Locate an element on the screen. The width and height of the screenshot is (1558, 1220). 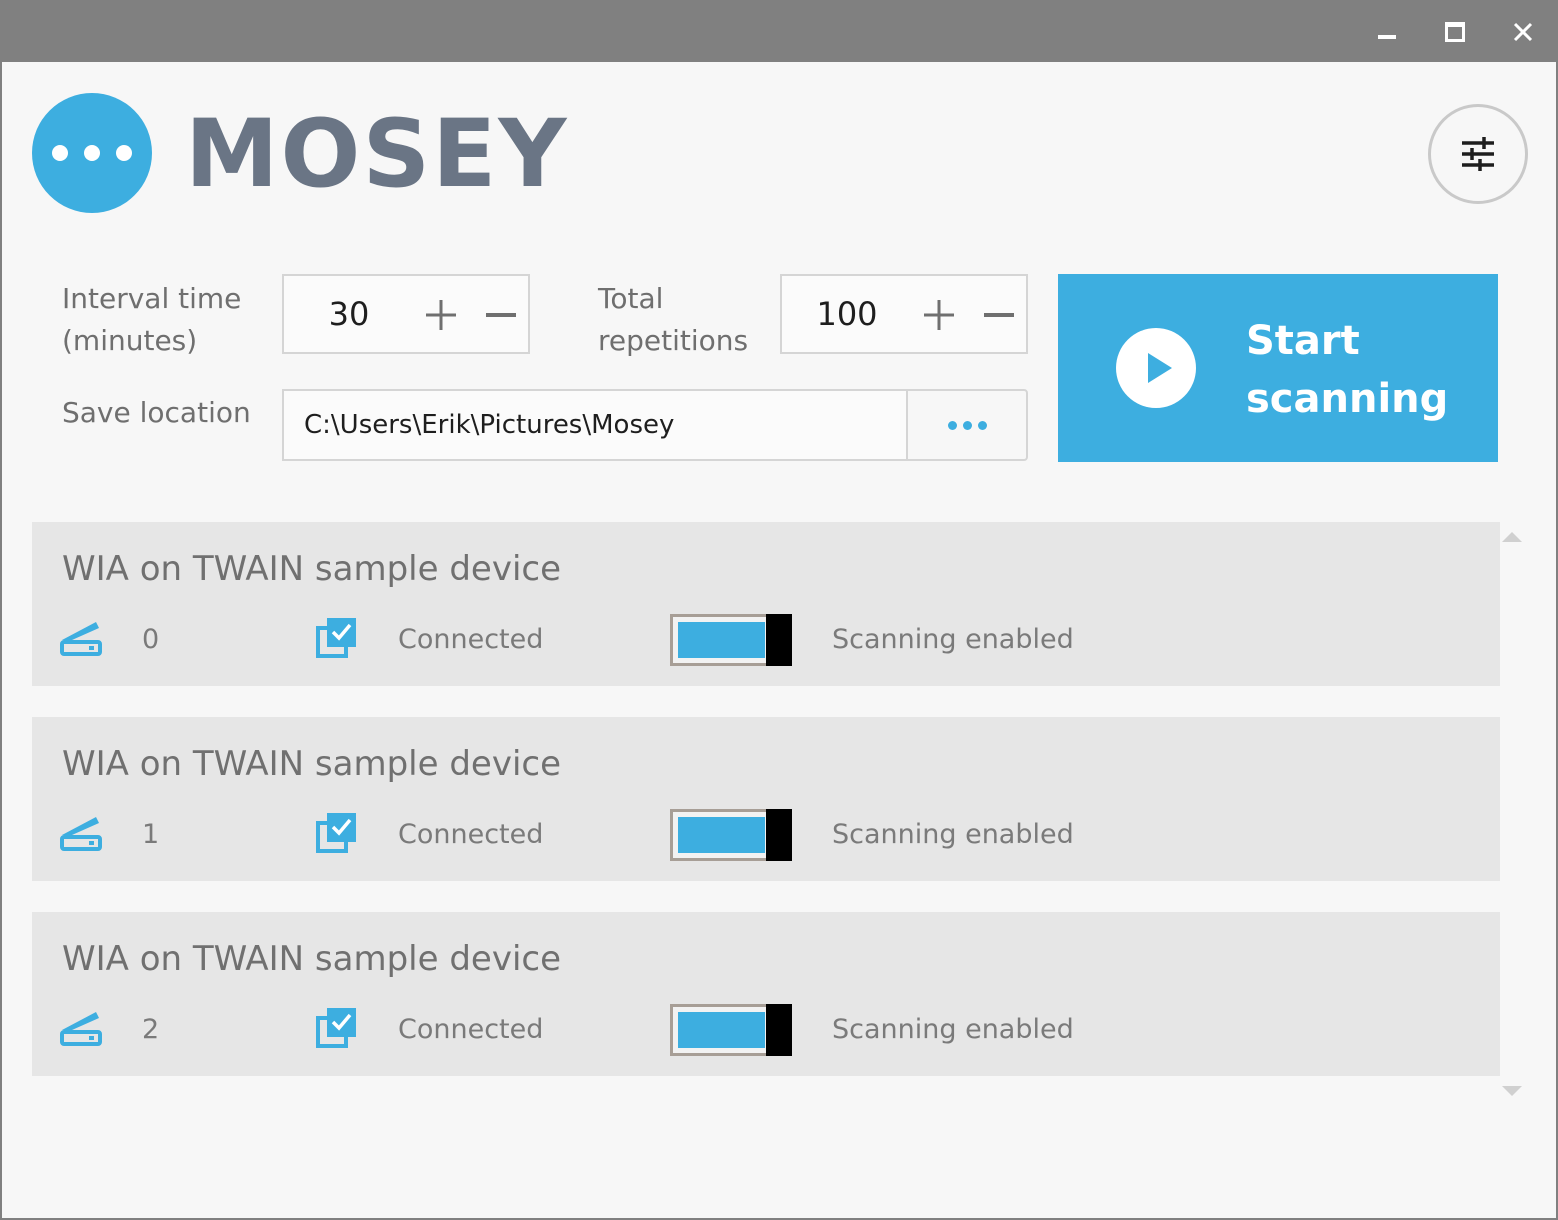
repetitions-stepper: 100 is located at coordinates (904, 314).